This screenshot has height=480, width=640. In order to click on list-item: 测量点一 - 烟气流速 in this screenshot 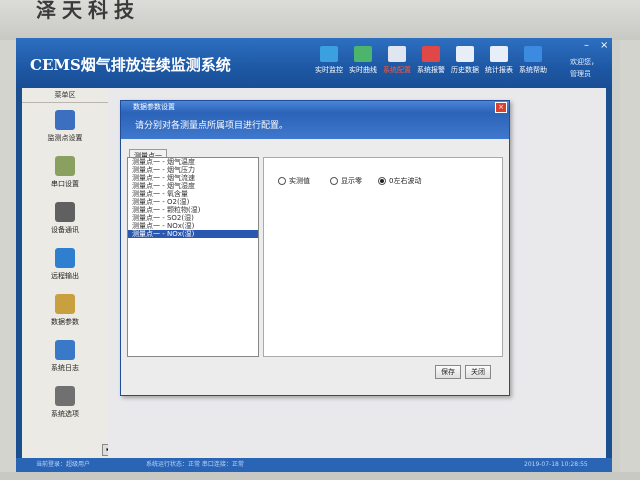, I will do `click(193, 178)`.